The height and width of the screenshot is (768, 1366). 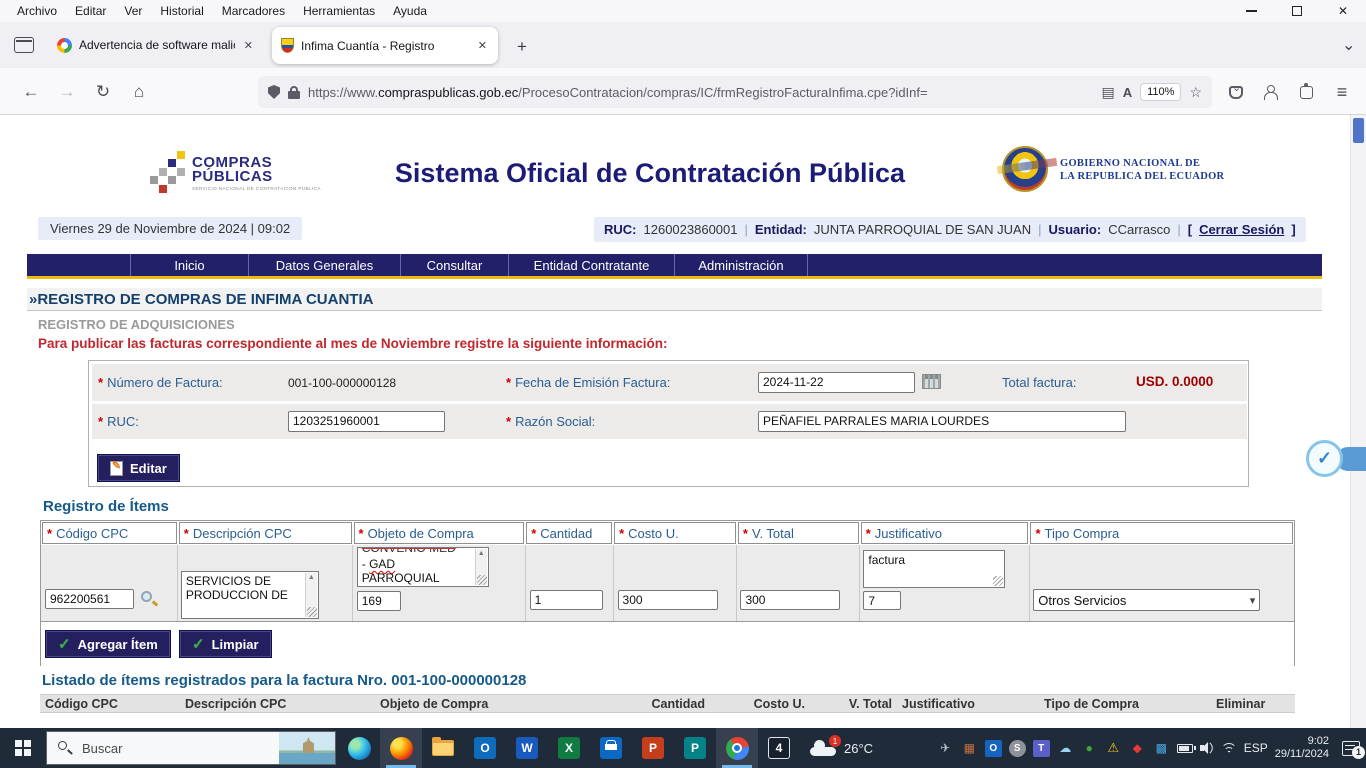 I want to click on extensions-icon, so click(x=1306, y=92).